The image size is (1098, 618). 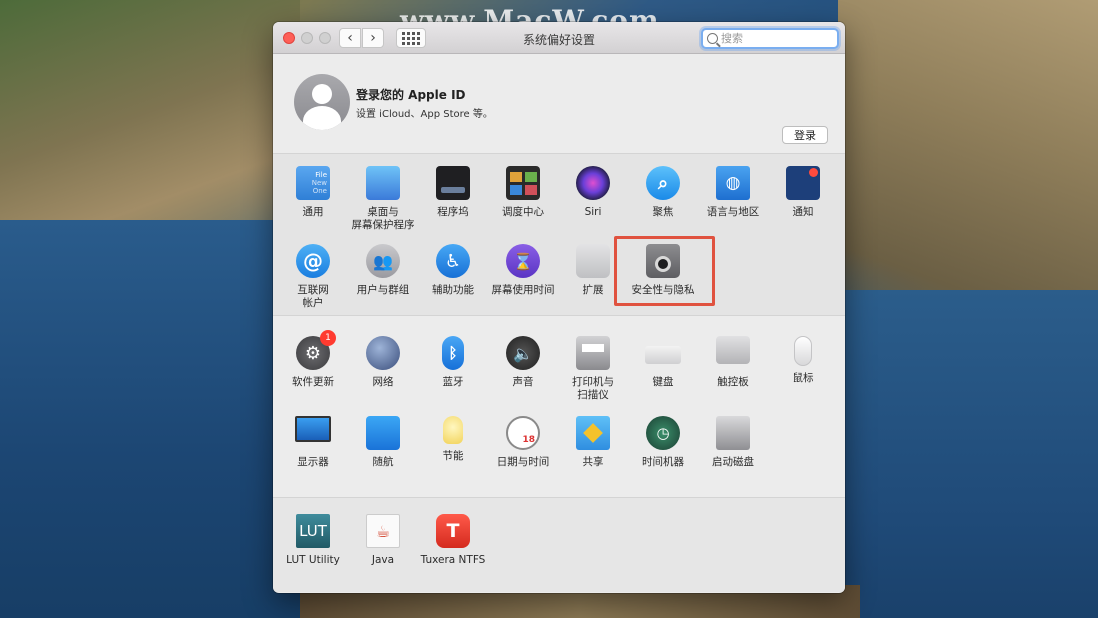 I want to click on pane-label: Tuxera NTFS, so click(x=453, y=560).